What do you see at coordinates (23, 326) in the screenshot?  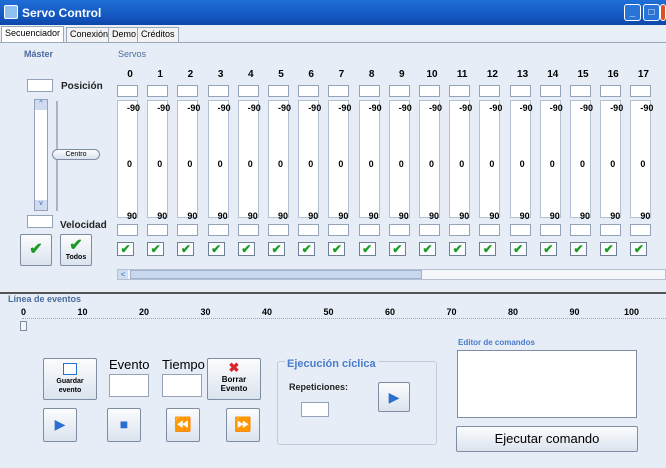 I see `timeline-slider-thumb` at bounding box center [23, 326].